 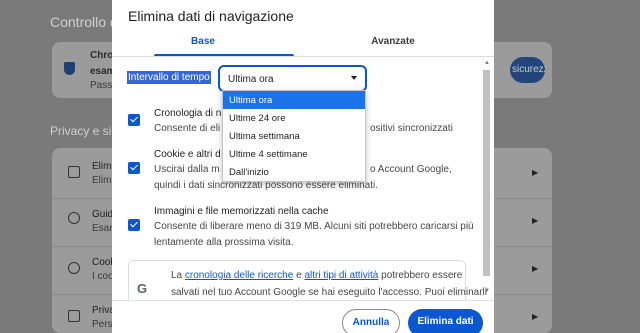 I want to click on safety-check-button: sicurezza, so click(x=527, y=70).